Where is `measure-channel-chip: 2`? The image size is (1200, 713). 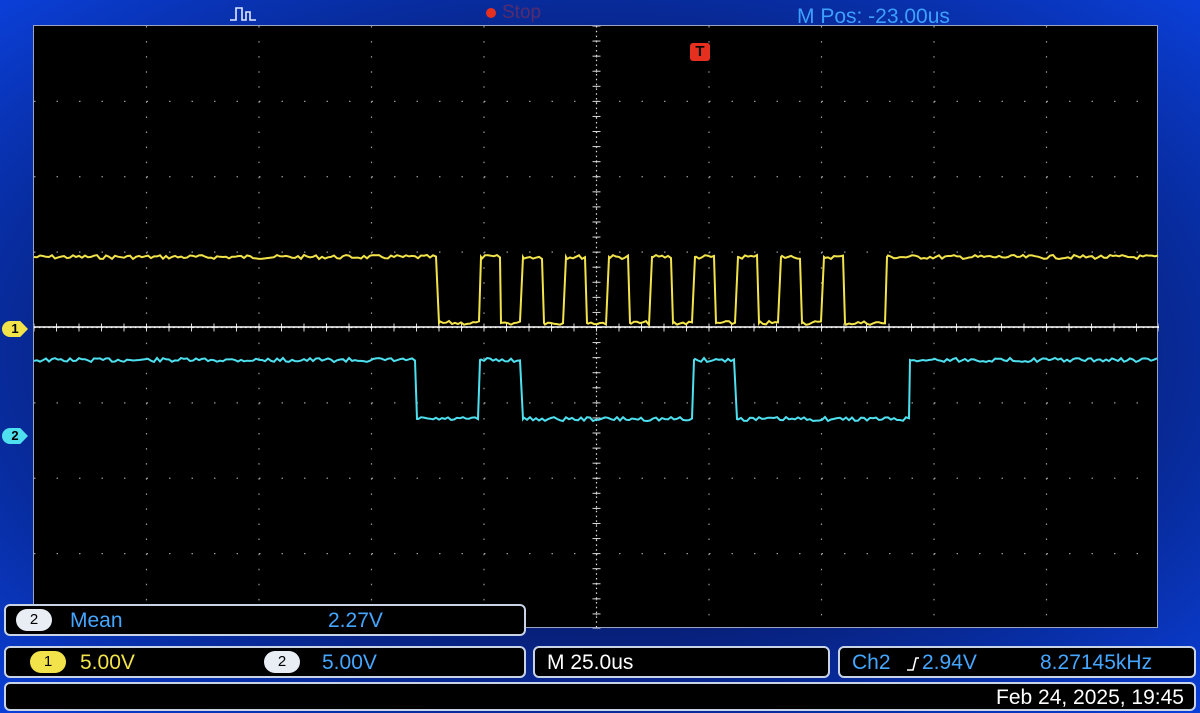
measure-channel-chip: 2 is located at coordinates (34, 620).